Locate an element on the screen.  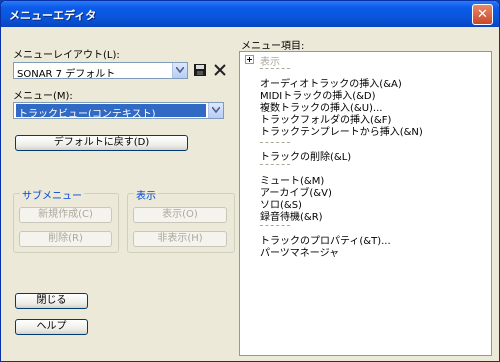
menu-combo: トラックビュー(コンテキスト) is located at coordinates (118, 111).